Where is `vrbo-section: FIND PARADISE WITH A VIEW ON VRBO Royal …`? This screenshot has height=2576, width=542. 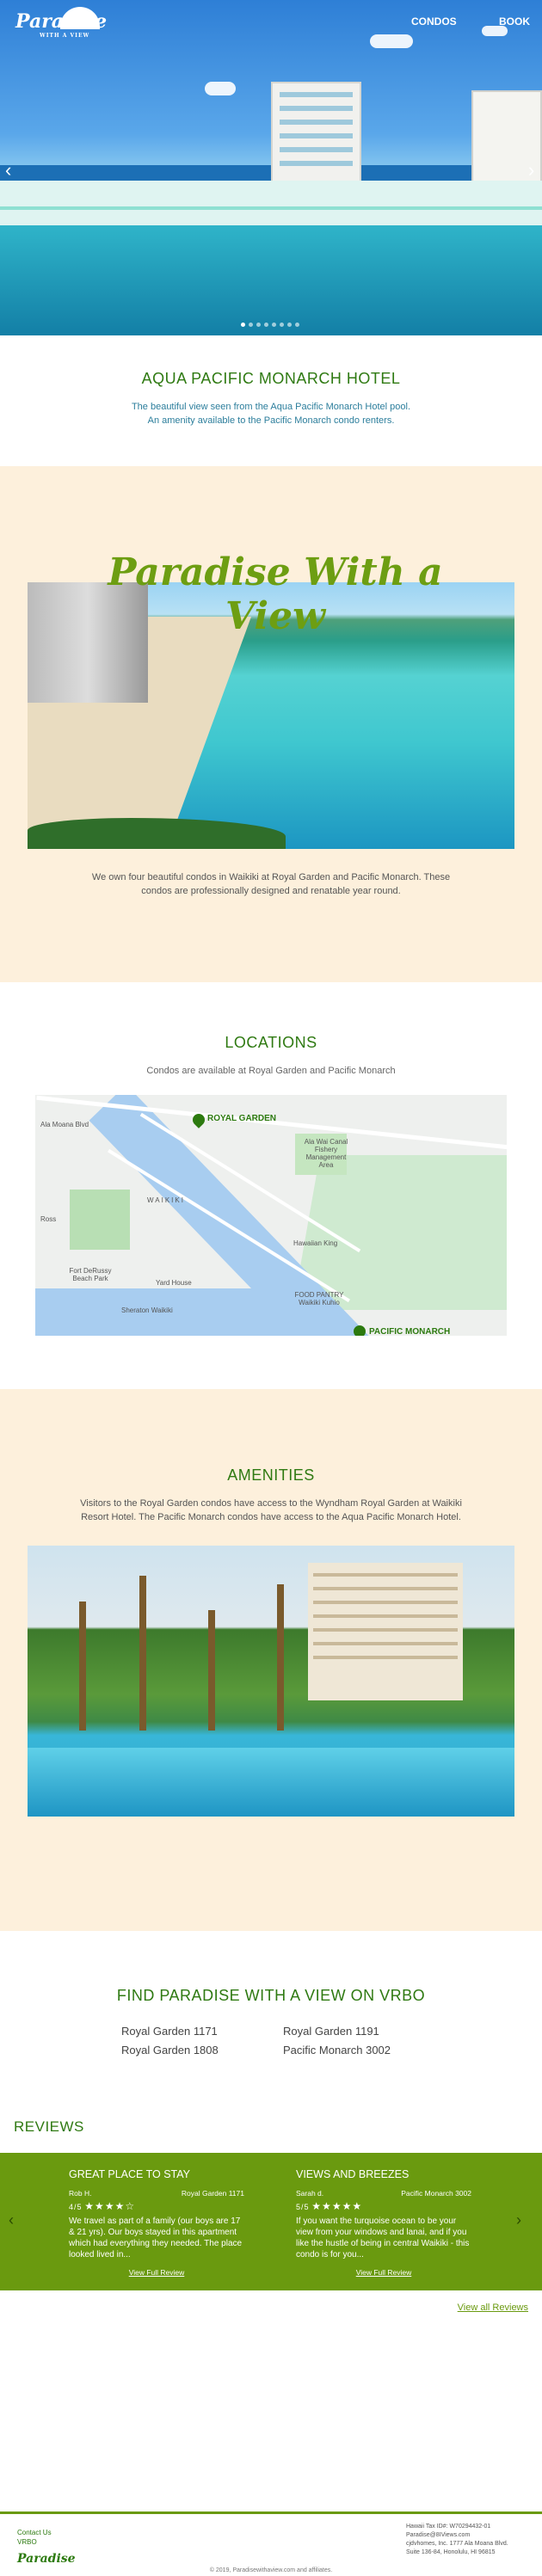
vrbo-section: FIND PARADISE WITH A VIEW ON VRBO Royal … is located at coordinates (271, 2016).